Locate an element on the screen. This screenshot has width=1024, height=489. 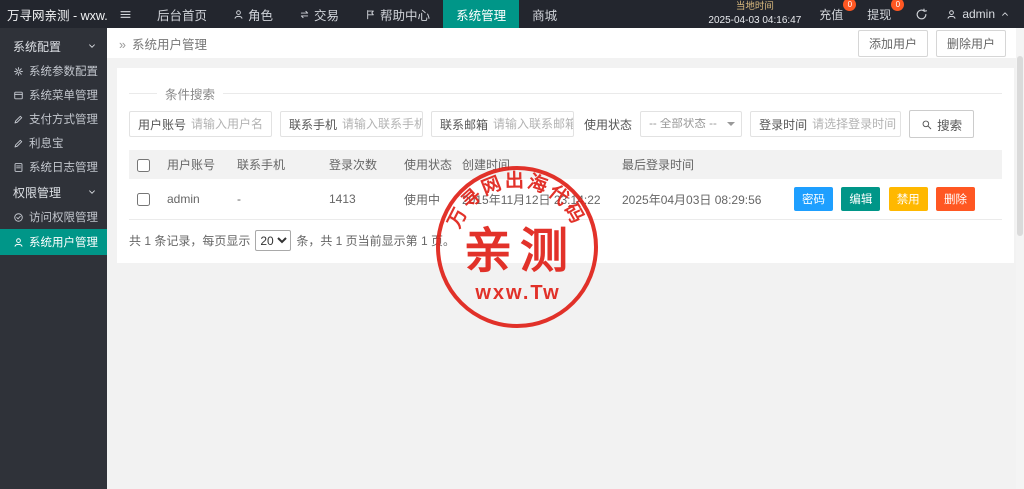
top-header: 万寻网亲测 - wxw.TwV1 后台首页 角色 交易 帮助中心 系统管理 is located at coordinates (512, 14).